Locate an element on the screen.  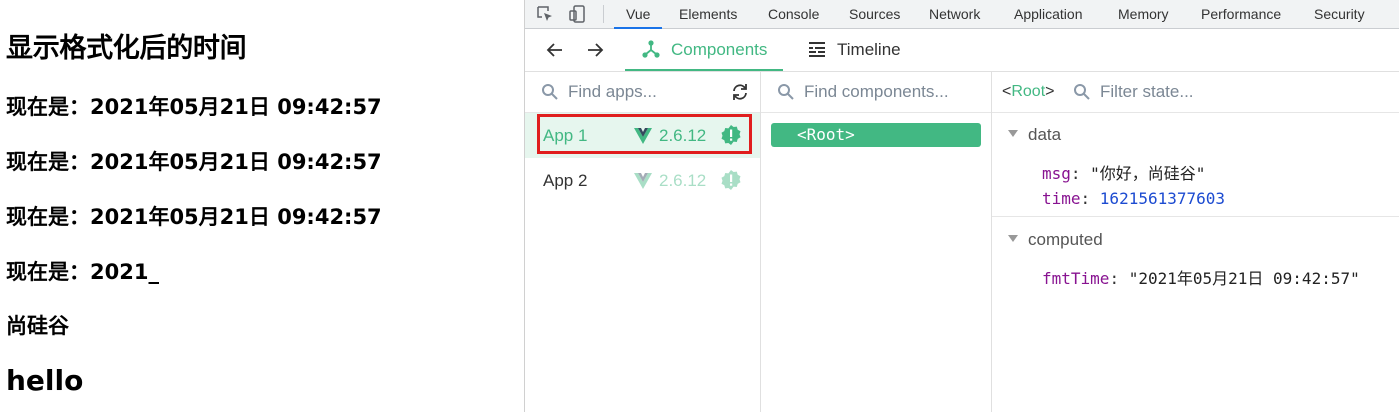
page-title: 显示格式化后的时间 is located at coordinates (126, 48).